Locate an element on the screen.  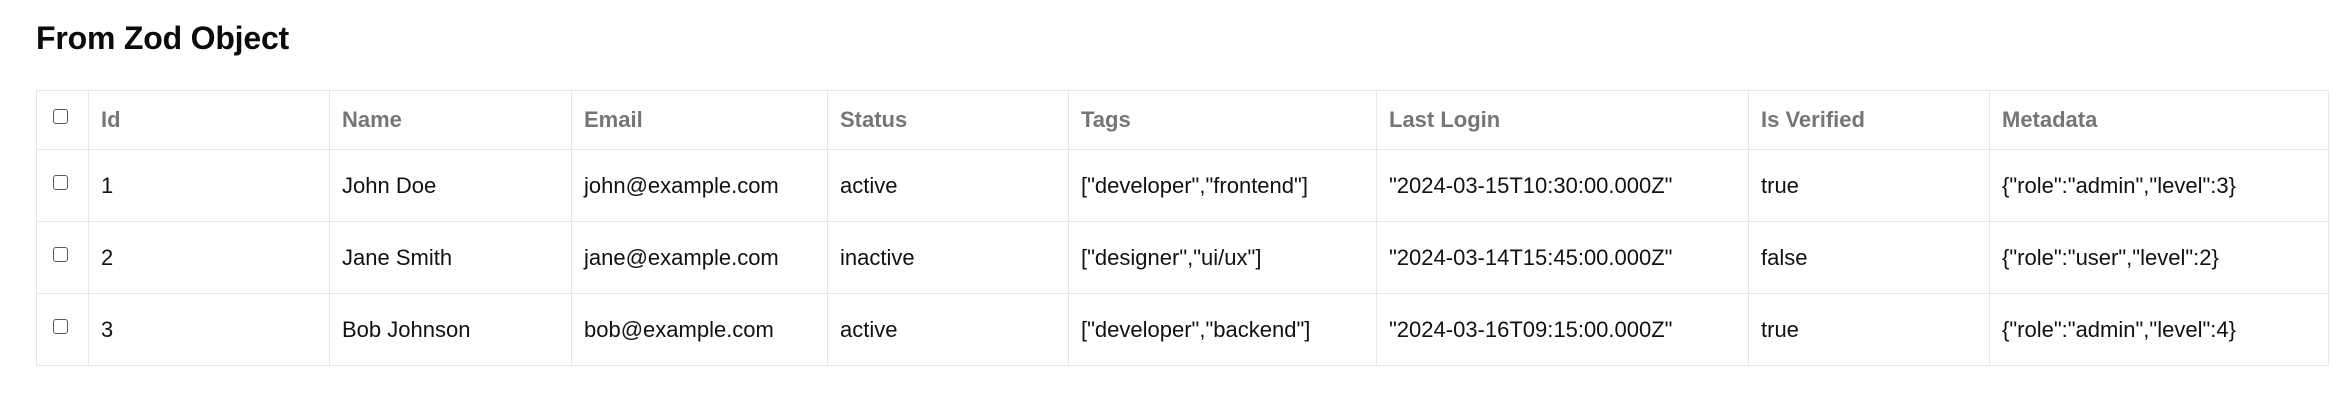
column-header-name: Name is located at coordinates (450, 120).